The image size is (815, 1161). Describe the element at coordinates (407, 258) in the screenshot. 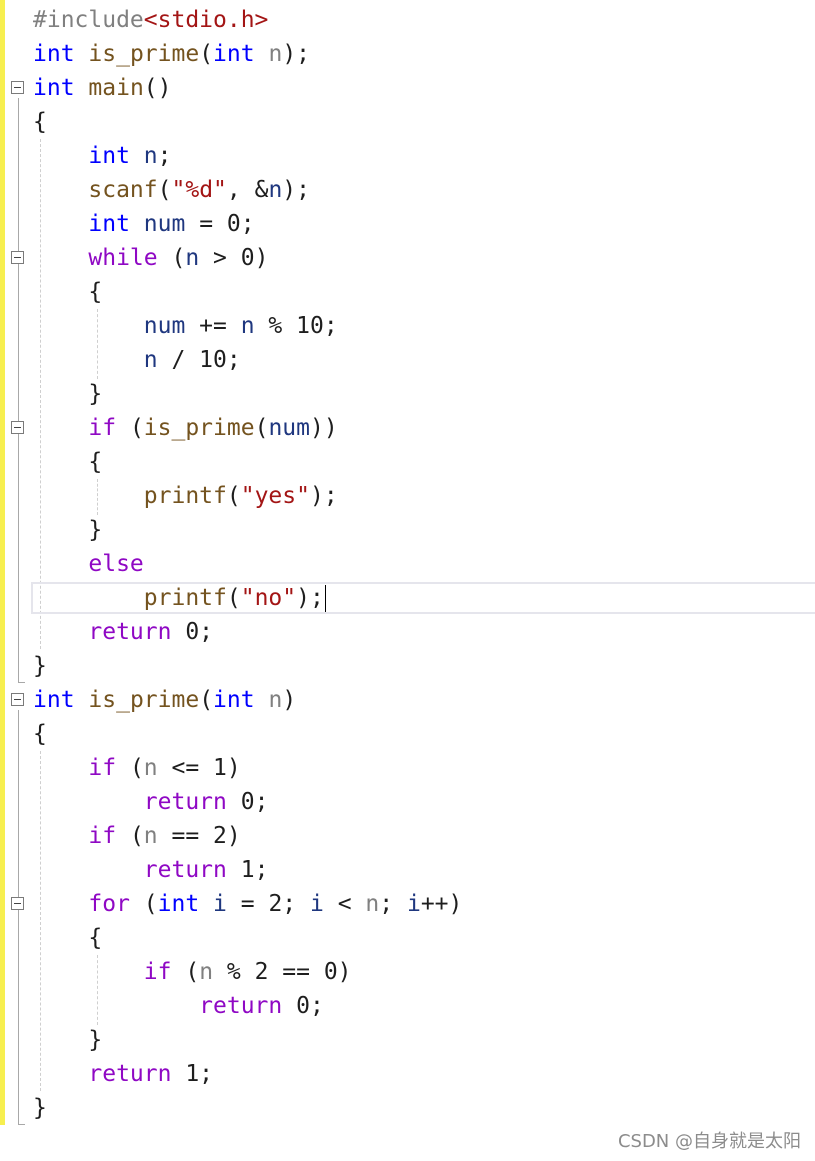

I see `code-line: while (n > 0)` at that location.